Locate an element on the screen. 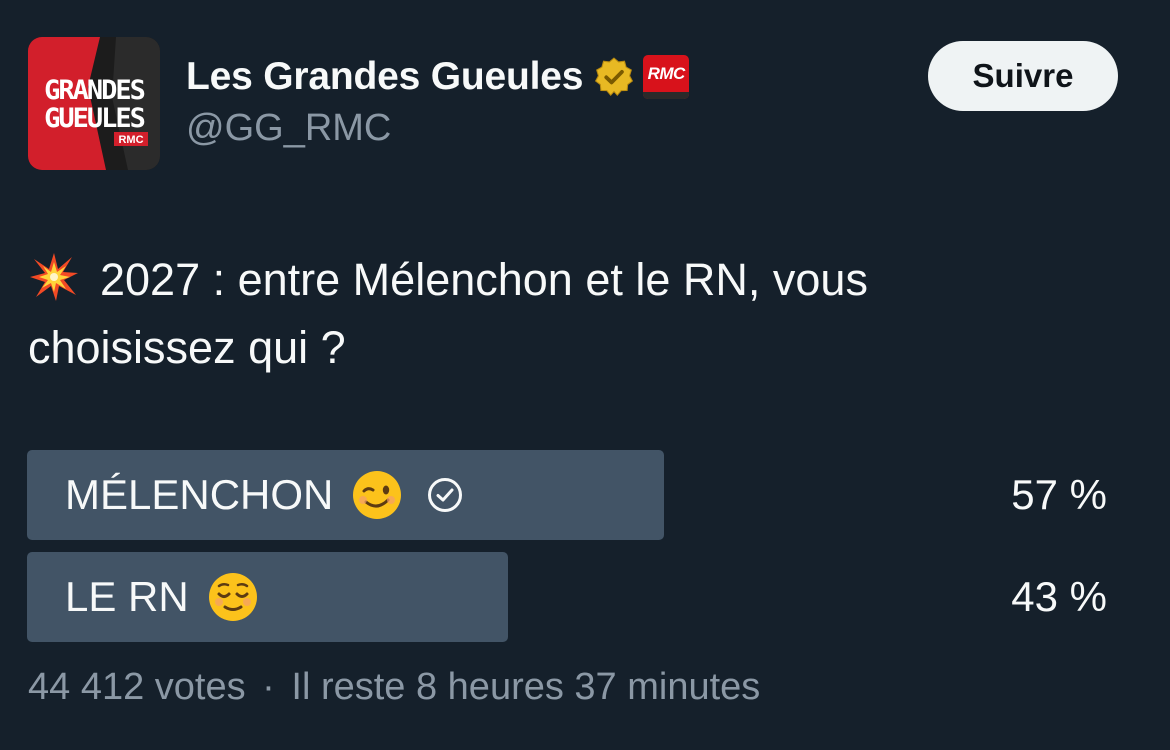 Image resolution: width=1170 pixels, height=750 pixels. avatar: GRANDES GUEULES RMC is located at coordinates (94, 103).